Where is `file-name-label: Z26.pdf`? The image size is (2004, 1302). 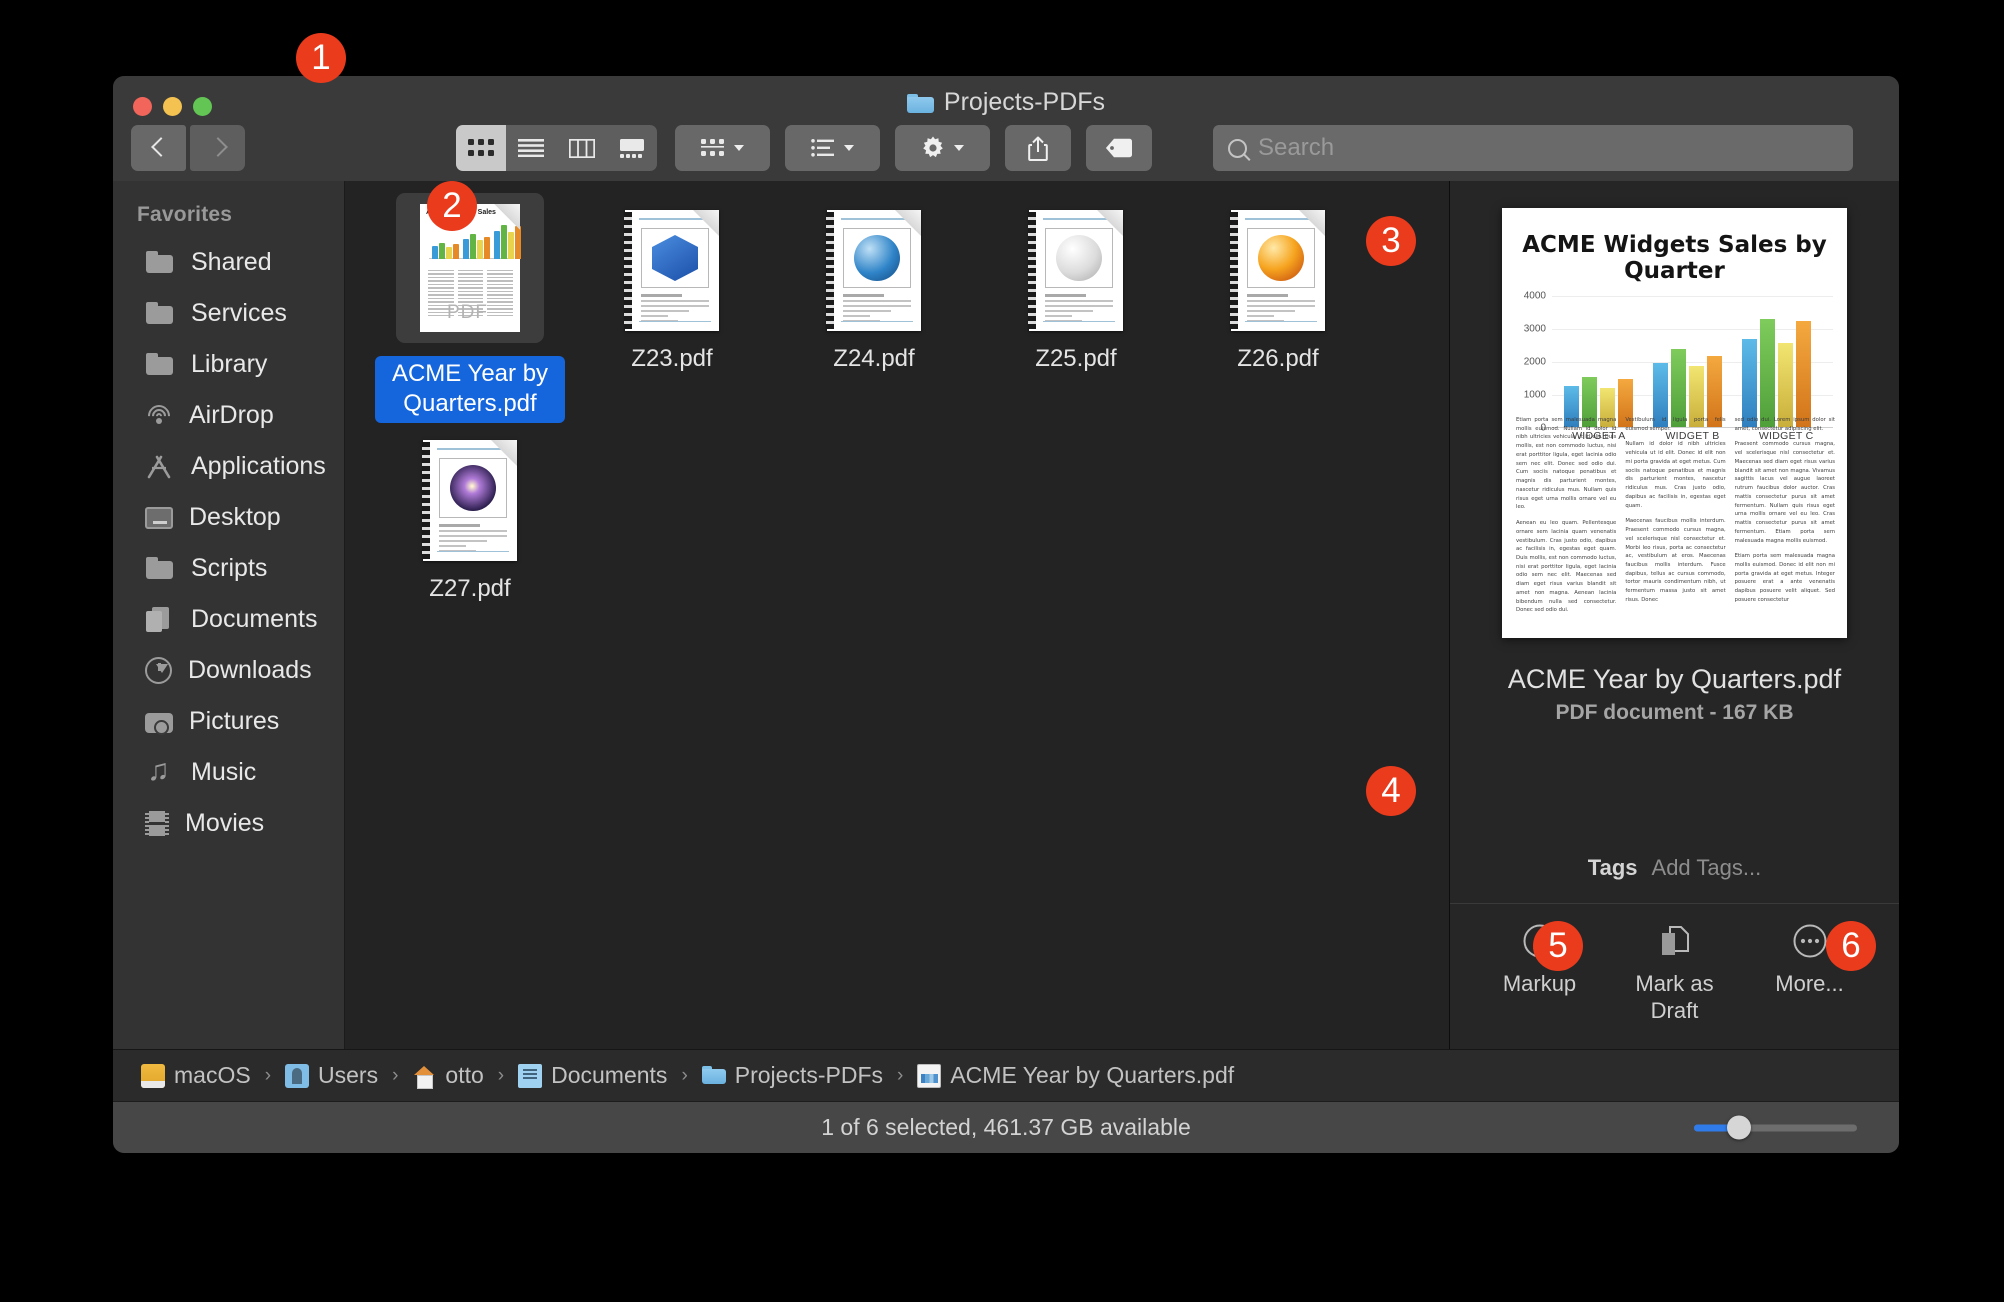 file-name-label: Z26.pdf is located at coordinates (1278, 358).